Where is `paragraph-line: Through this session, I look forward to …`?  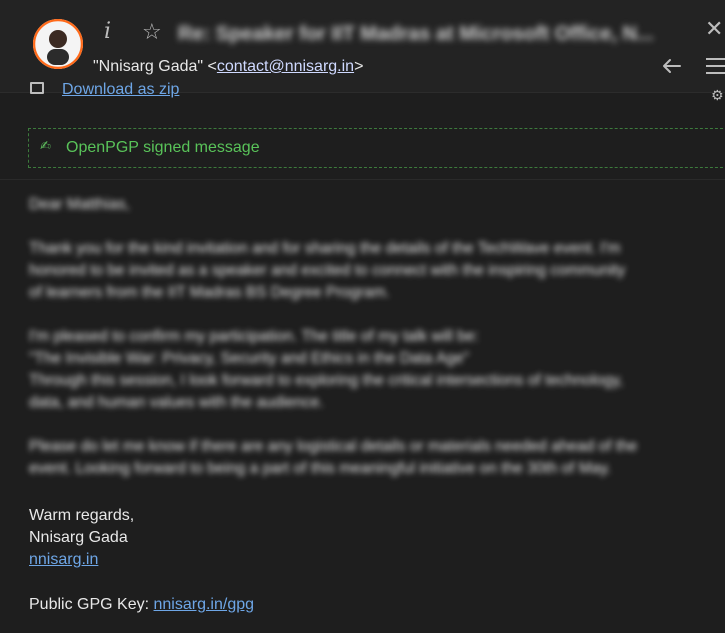
paragraph-line: Through this session, I look forward to … is located at coordinates (326, 380).